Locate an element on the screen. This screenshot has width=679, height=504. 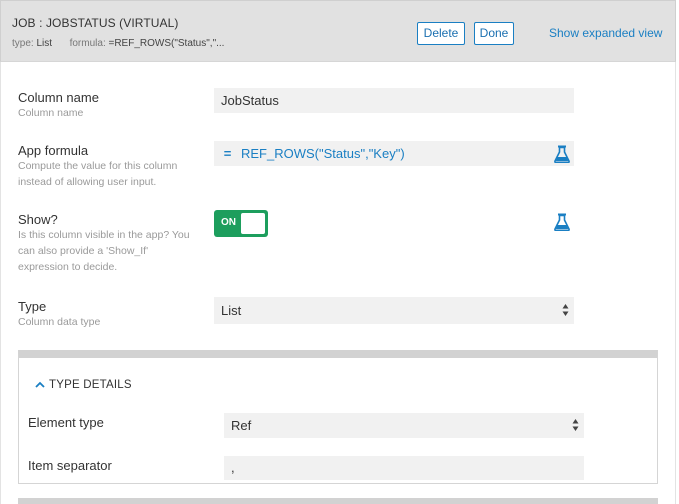
element-type-select: Ref is located at coordinates (404, 425).